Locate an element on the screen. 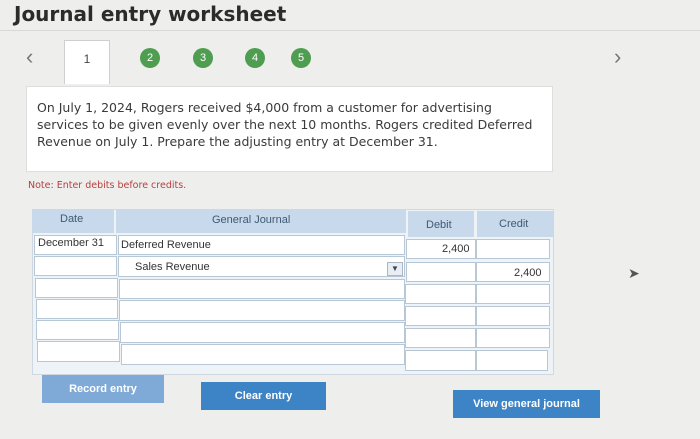  page-title: Journal entry worksheet is located at coordinates (150, 14).